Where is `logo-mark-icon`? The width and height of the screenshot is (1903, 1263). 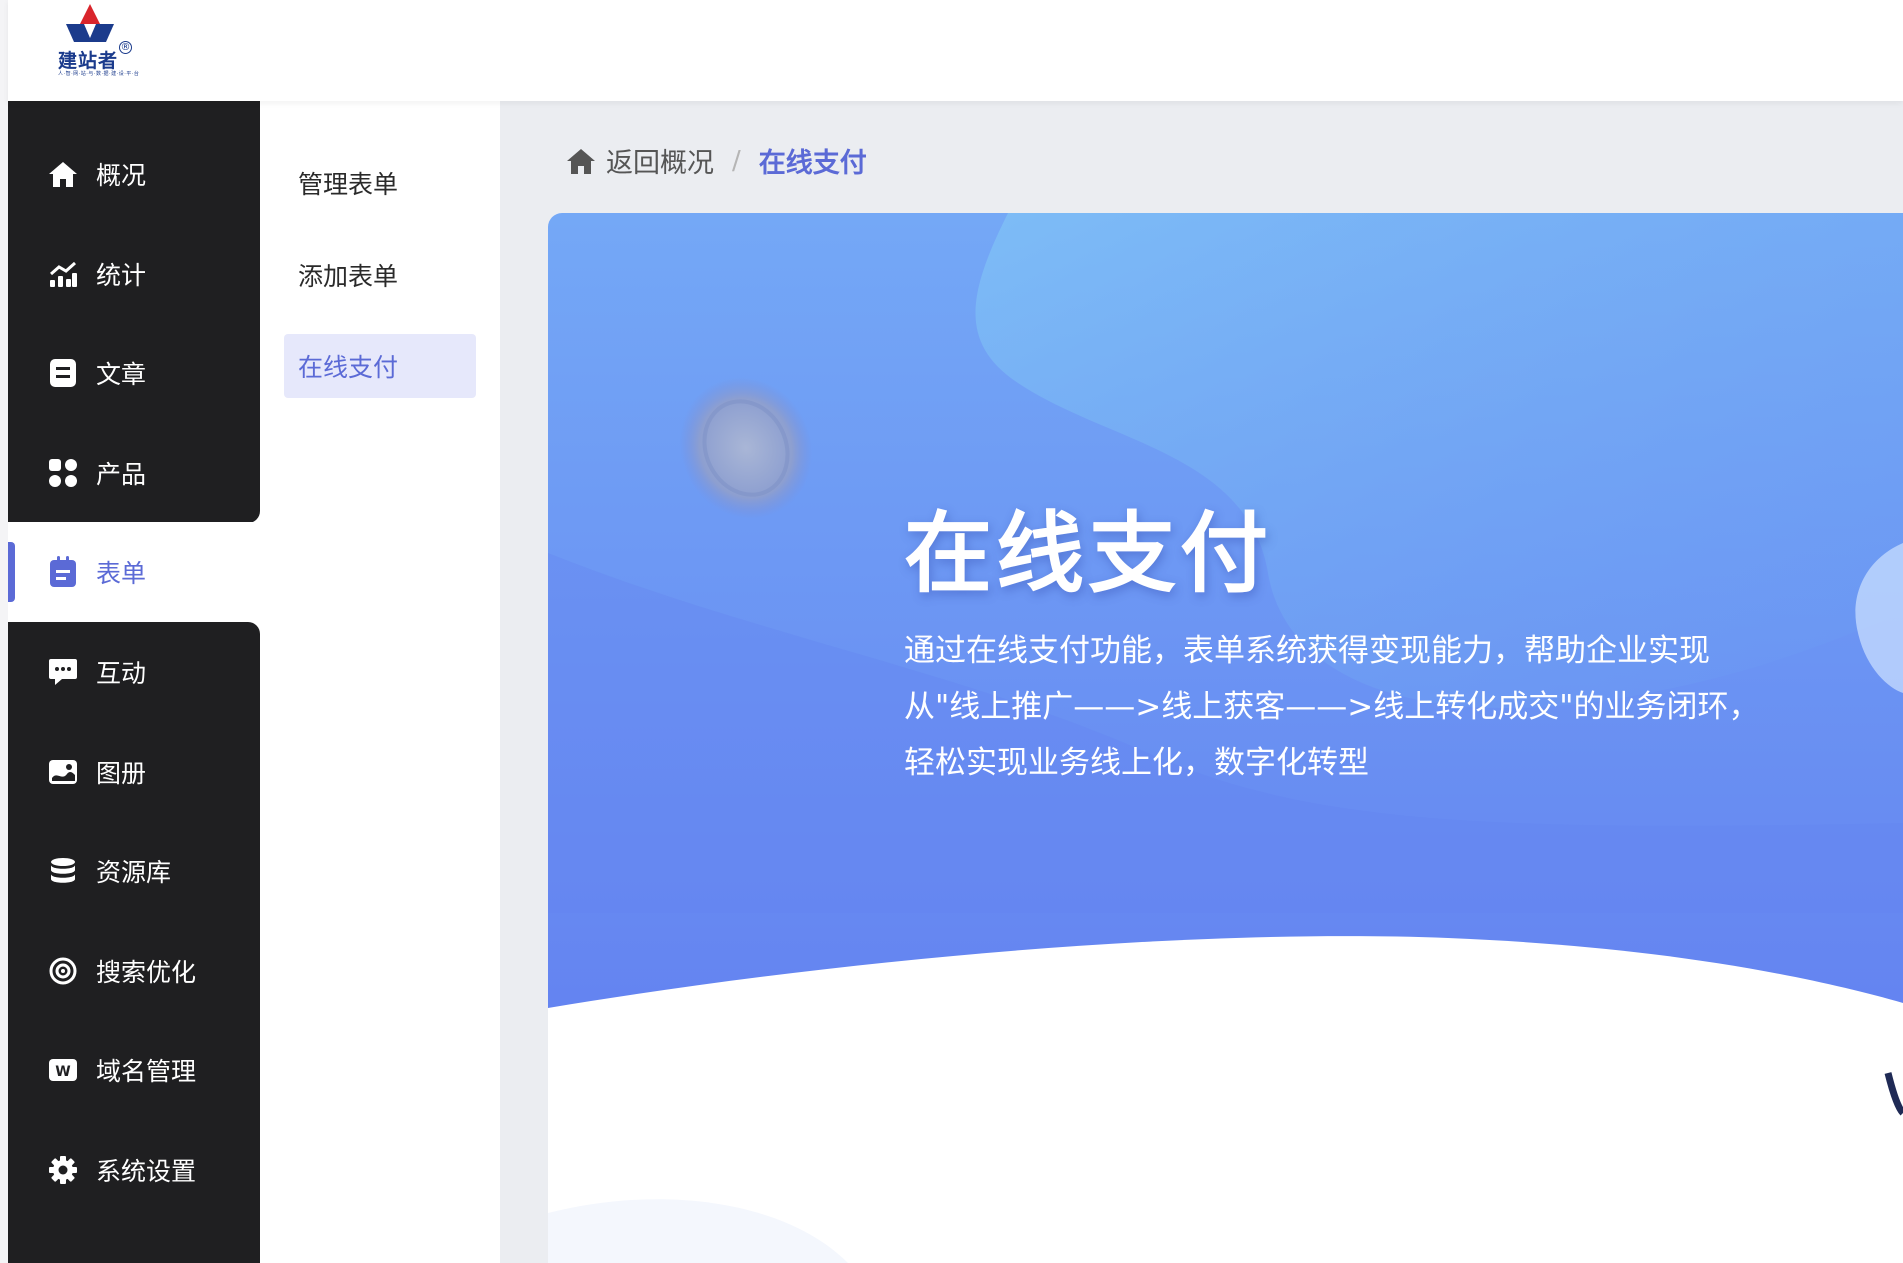
logo-mark-icon is located at coordinates (90, 23).